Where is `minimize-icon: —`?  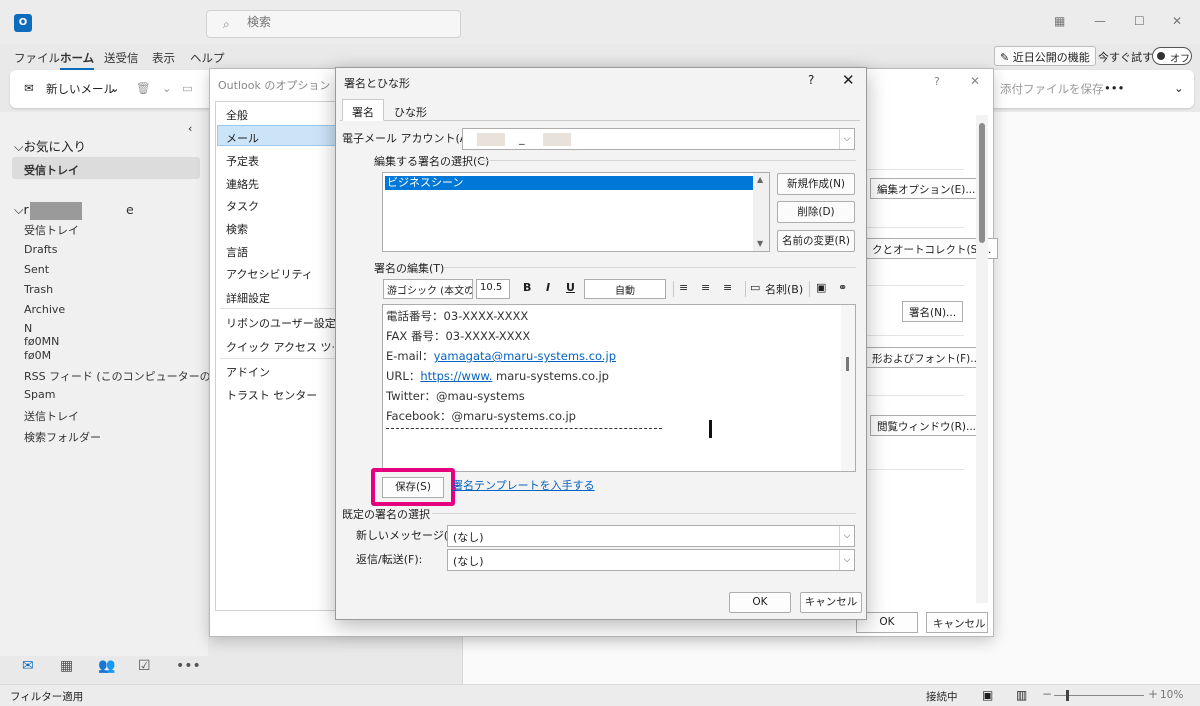
minimize-icon: — is located at coordinates (1100, 21).